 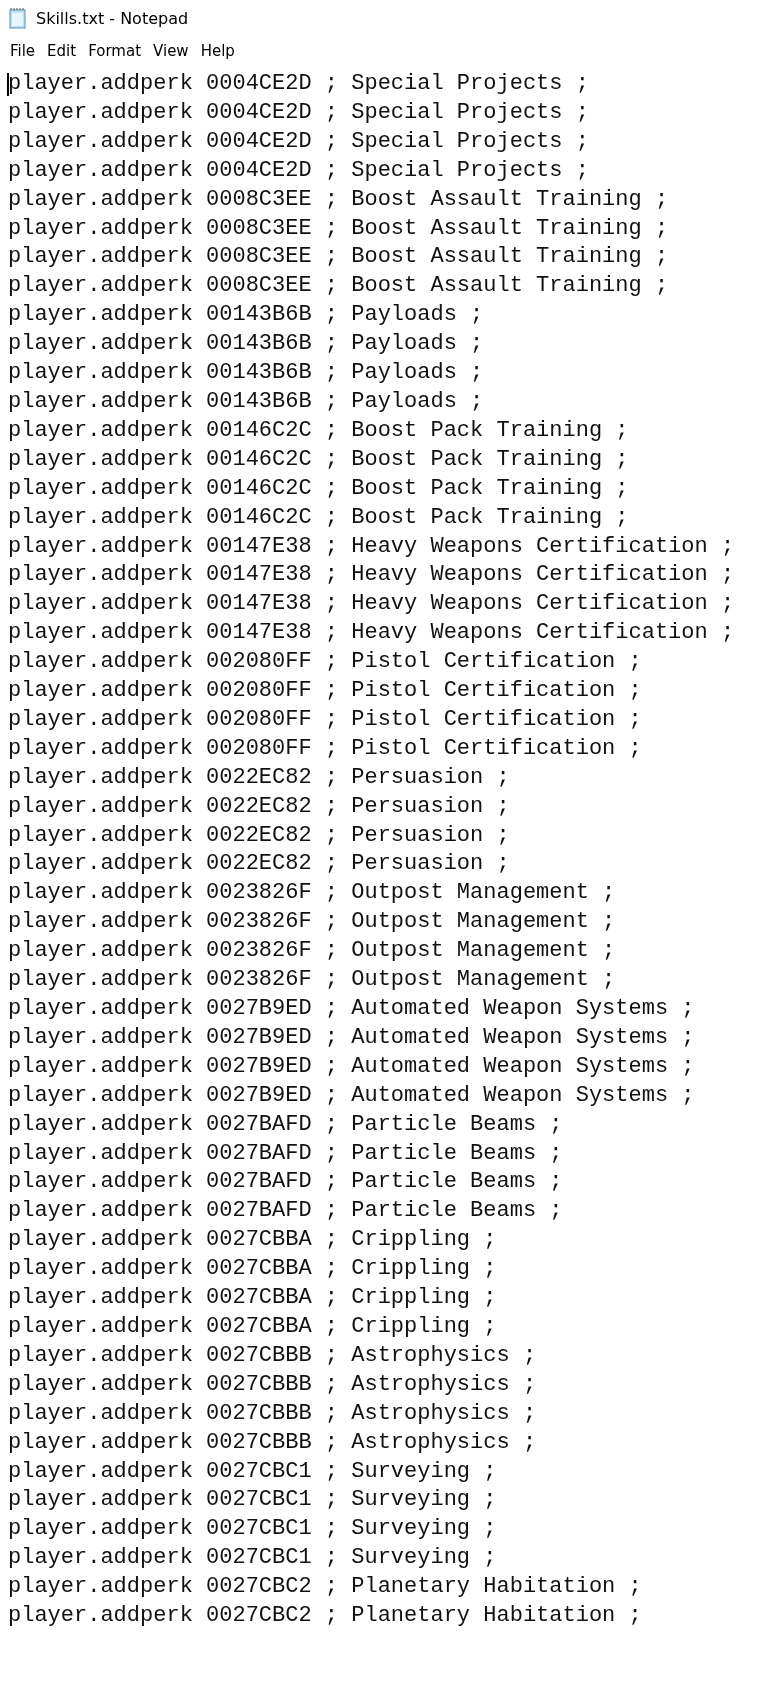 I want to click on menu-item: Edit, so click(x=62, y=51).